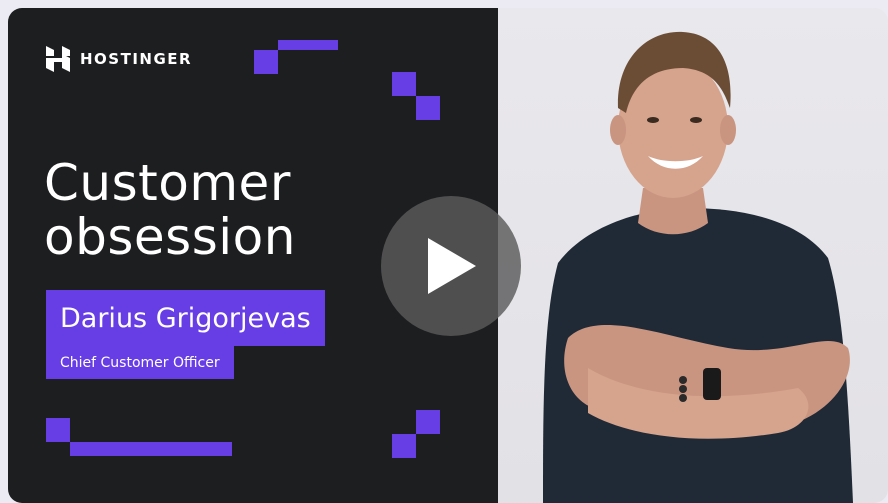 This screenshot has width=888, height=503. Describe the element at coordinates (58, 59) in the screenshot. I see `hostinger-logo-icon` at that location.